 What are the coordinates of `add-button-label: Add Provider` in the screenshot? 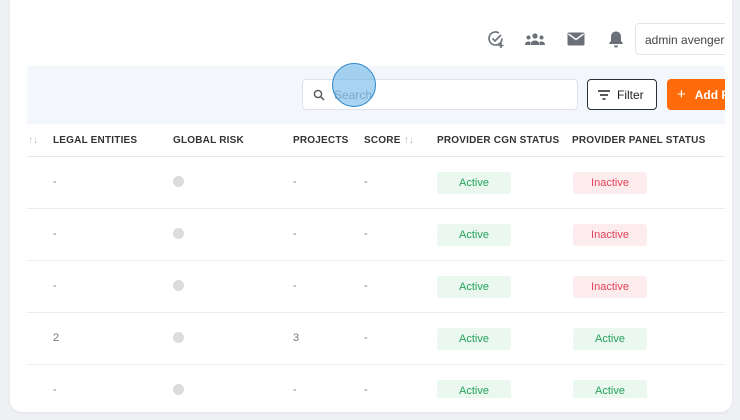 It's located at (709, 94).